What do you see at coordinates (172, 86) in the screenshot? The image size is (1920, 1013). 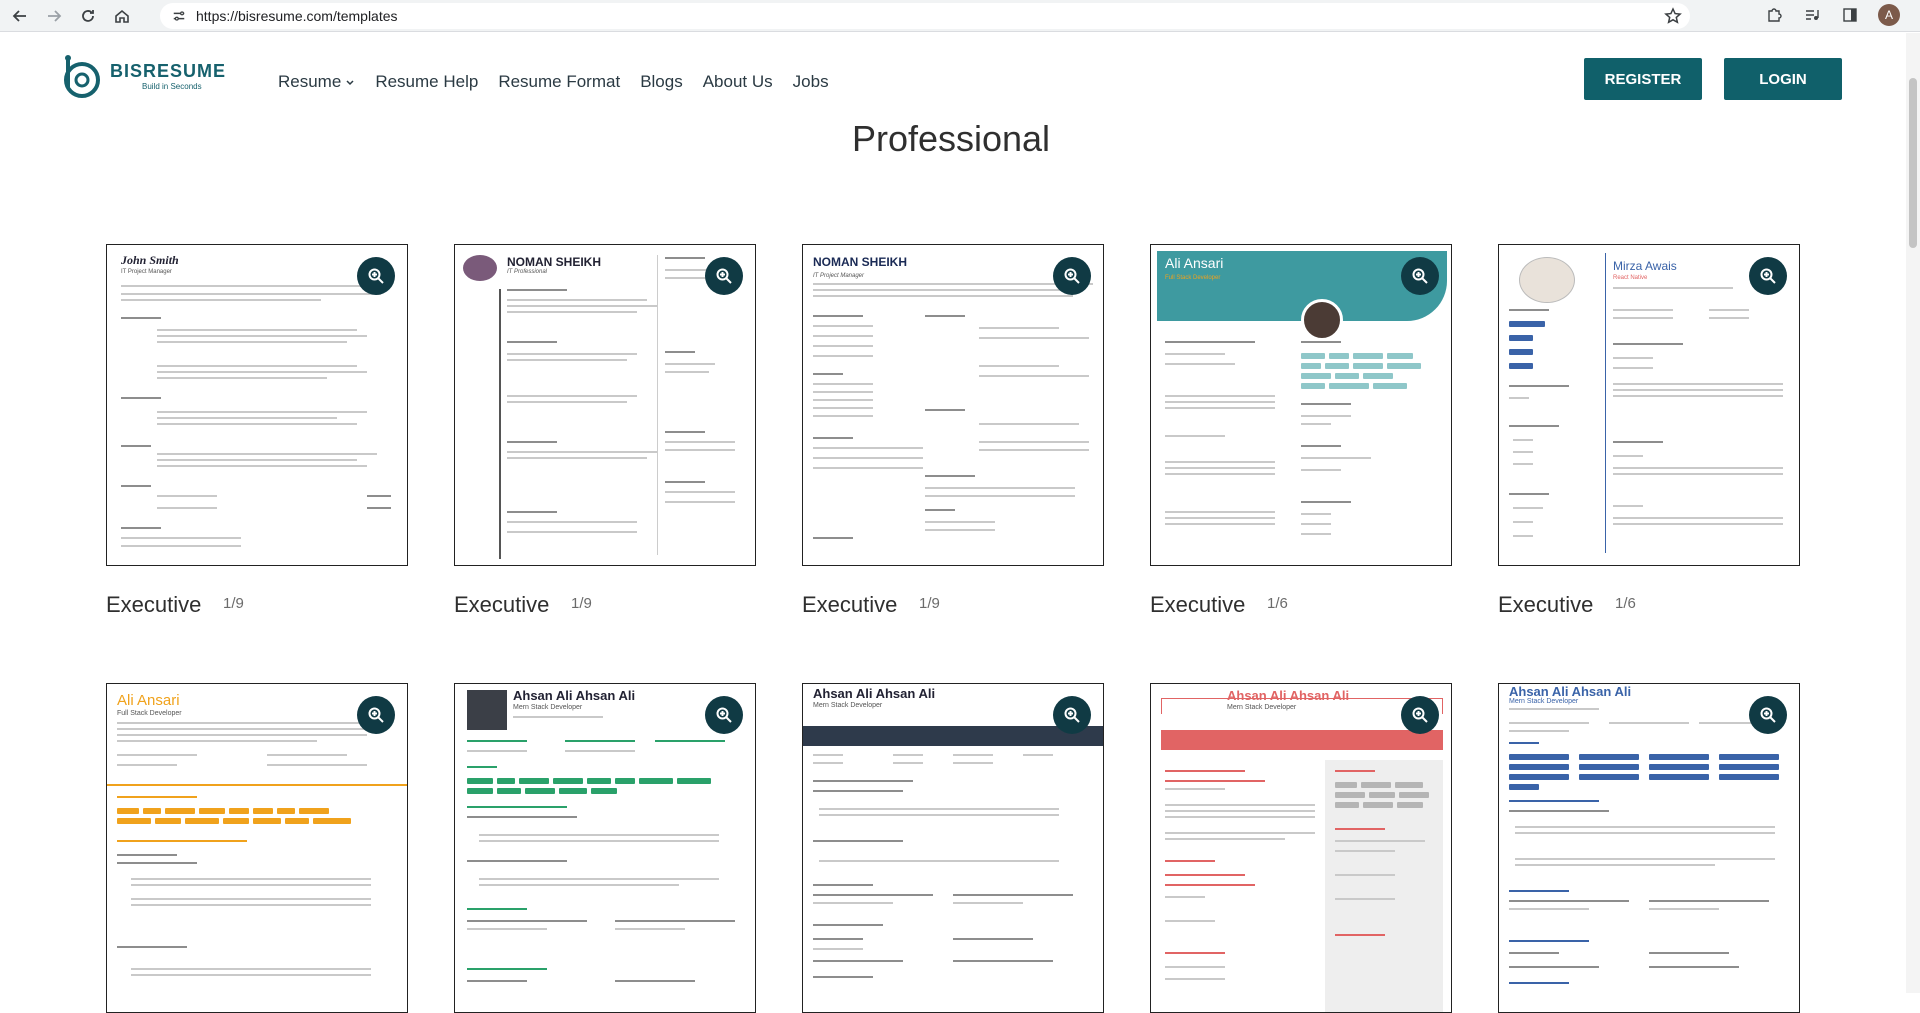 I see `logo-tagline: Build in Seconds` at bounding box center [172, 86].